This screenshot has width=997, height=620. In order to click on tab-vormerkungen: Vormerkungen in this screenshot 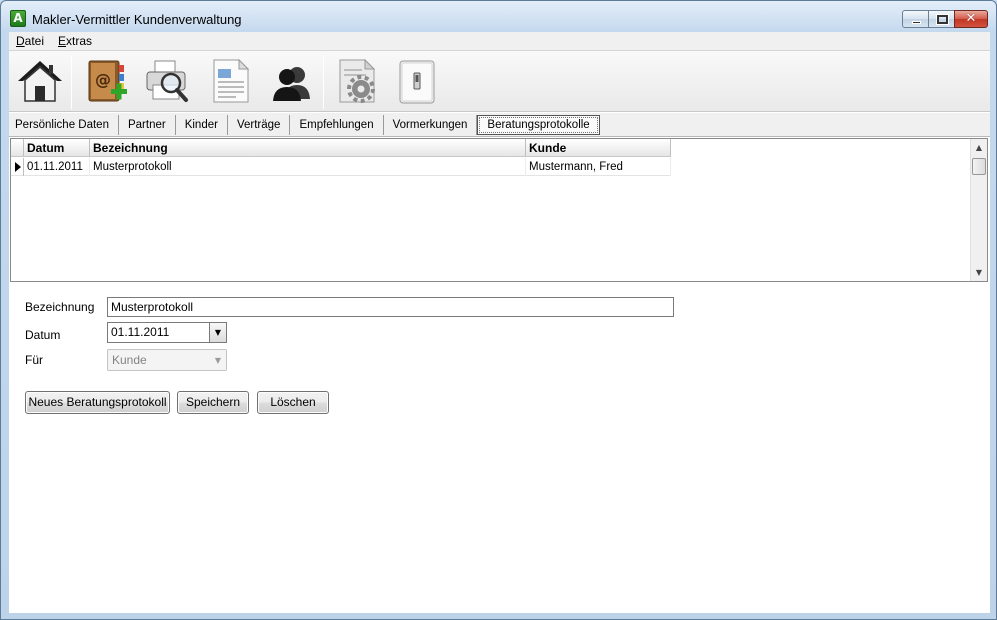, I will do `click(431, 124)`.